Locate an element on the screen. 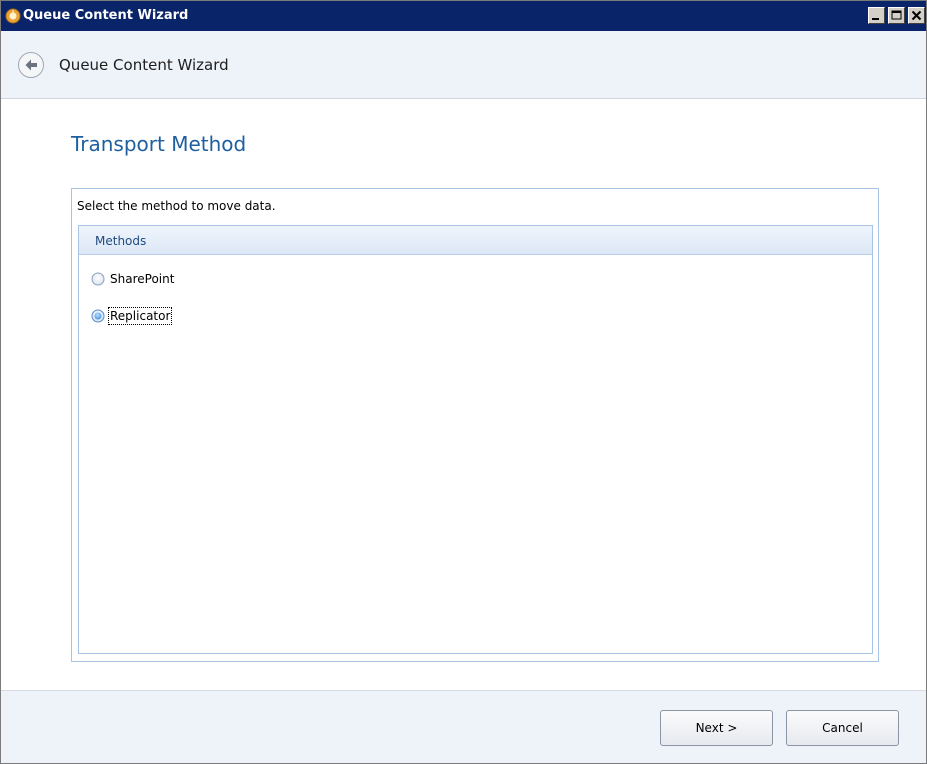 This screenshot has height=764, width=927. maximize-button is located at coordinates (896, 15).